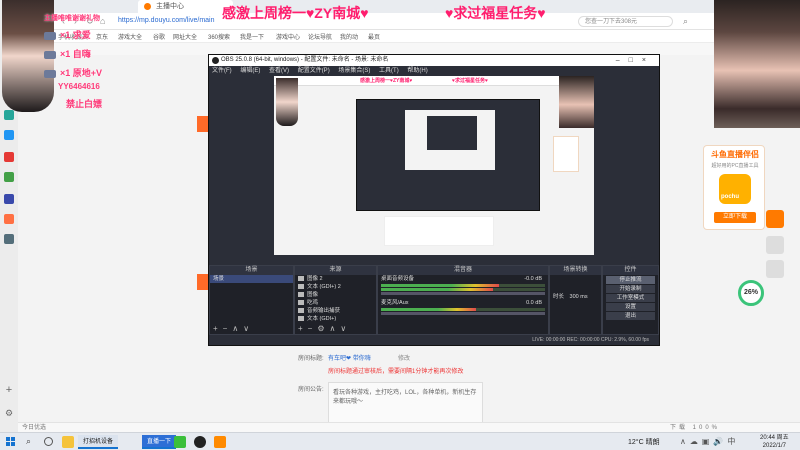 Image resolution: width=800 pixels, height=450 pixels. What do you see at coordinates (335, 279) in the screenshot?
I see `source-item: 图像 2` at bounding box center [335, 279].